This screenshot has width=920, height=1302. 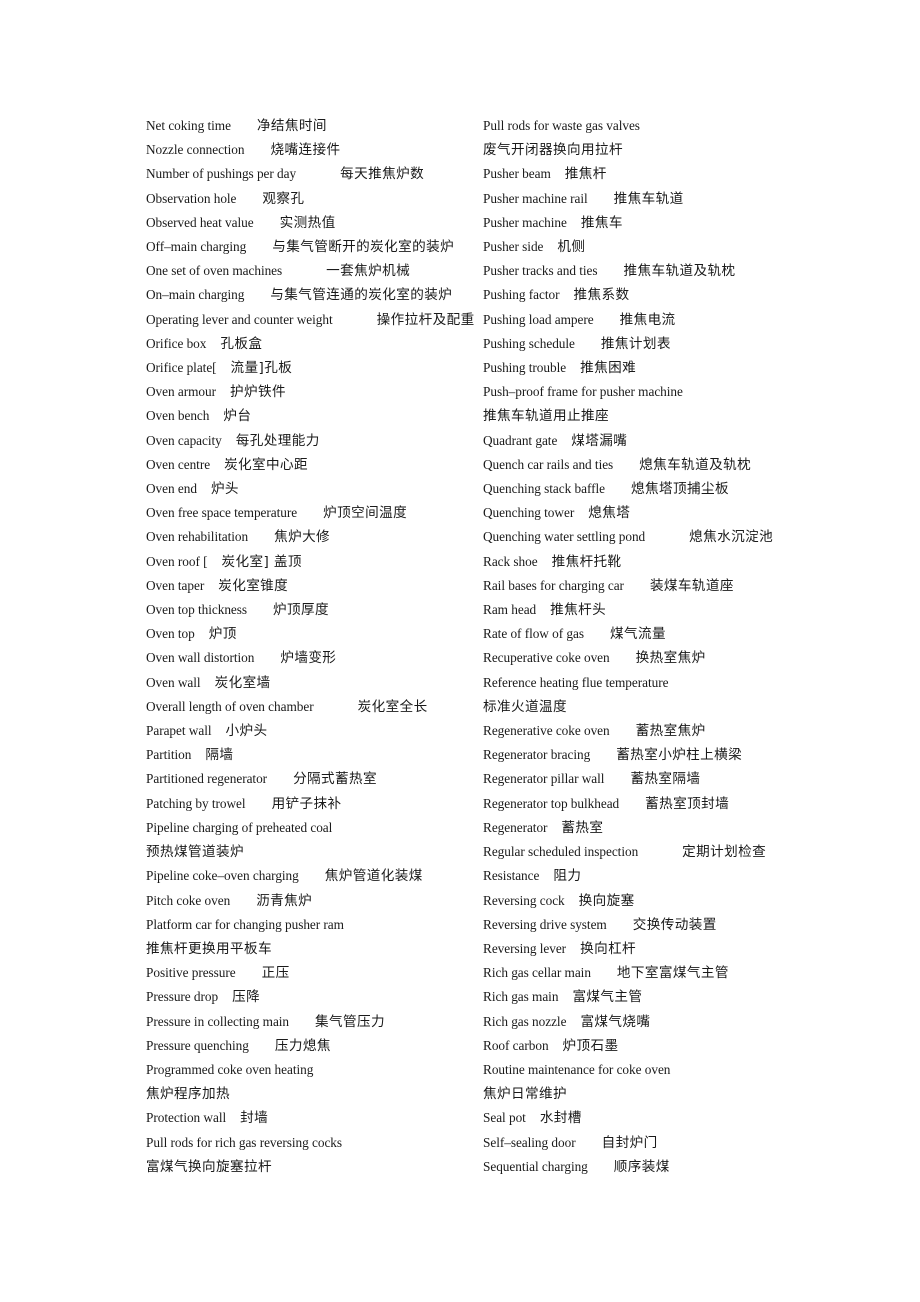 I want to click on glossary-entry: Recuperative coke oven 换热室焦炉, so click(x=663, y=658).